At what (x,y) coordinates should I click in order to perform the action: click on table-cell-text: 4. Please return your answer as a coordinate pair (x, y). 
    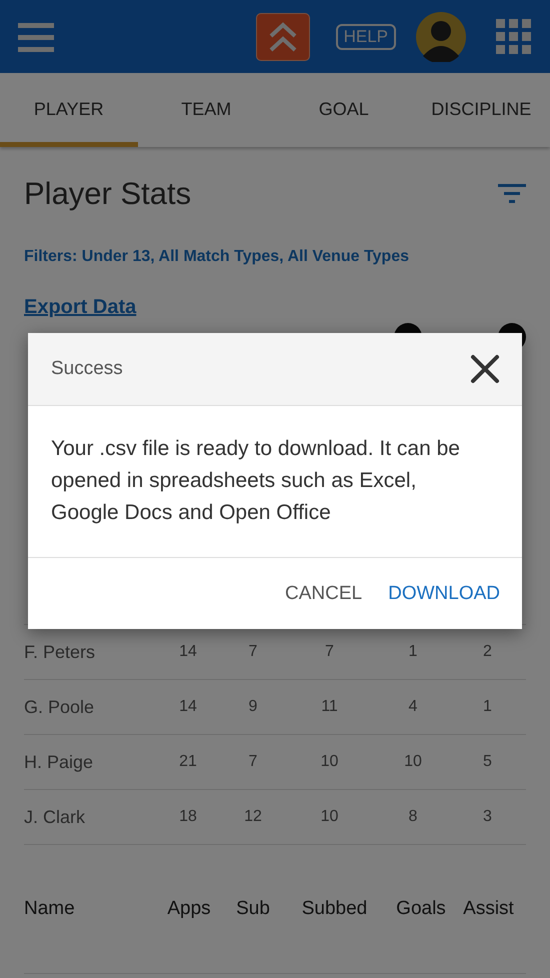
    Looking at the image, I should click on (413, 707).